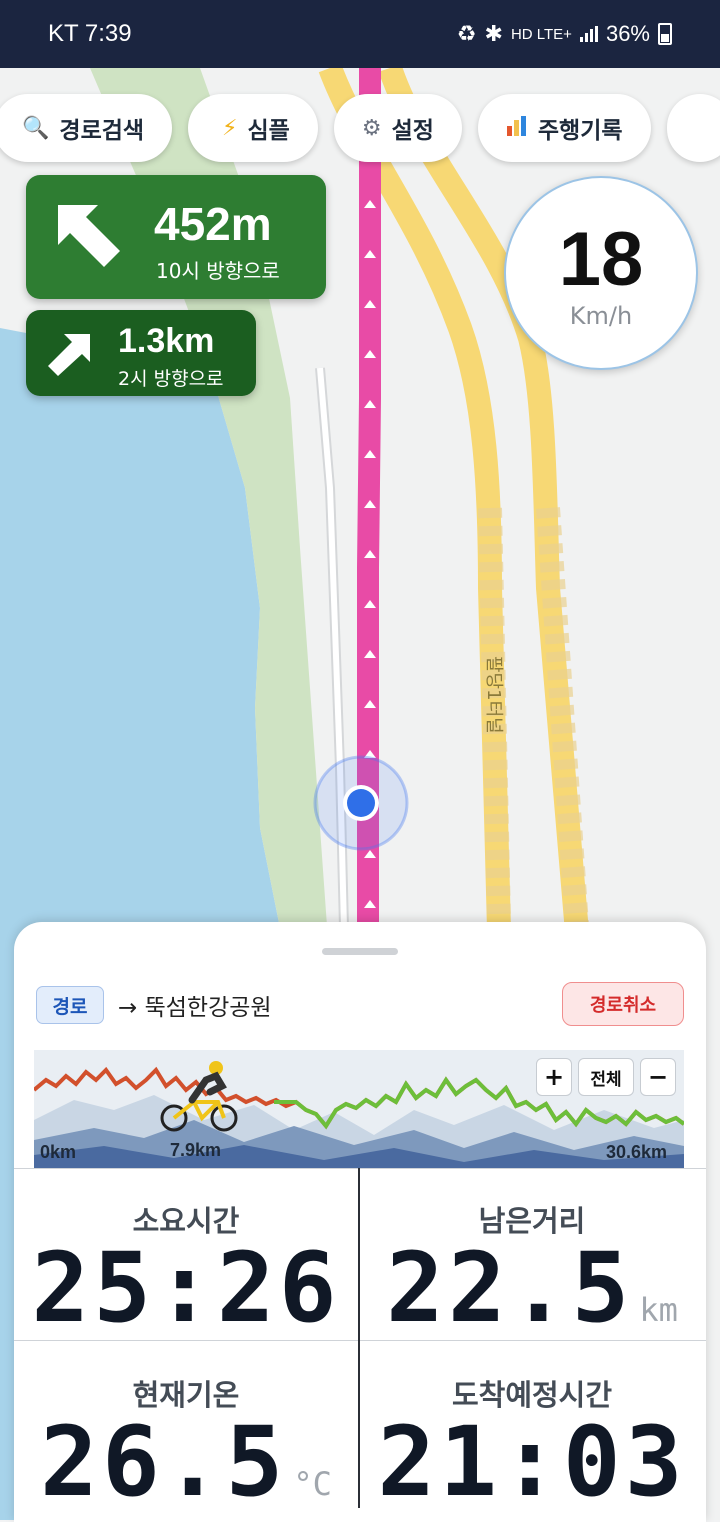 The image size is (720, 1522). Describe the element at coordinates (89, 238) in the screenshot. I see `arrow-up-left-icon` at that location.